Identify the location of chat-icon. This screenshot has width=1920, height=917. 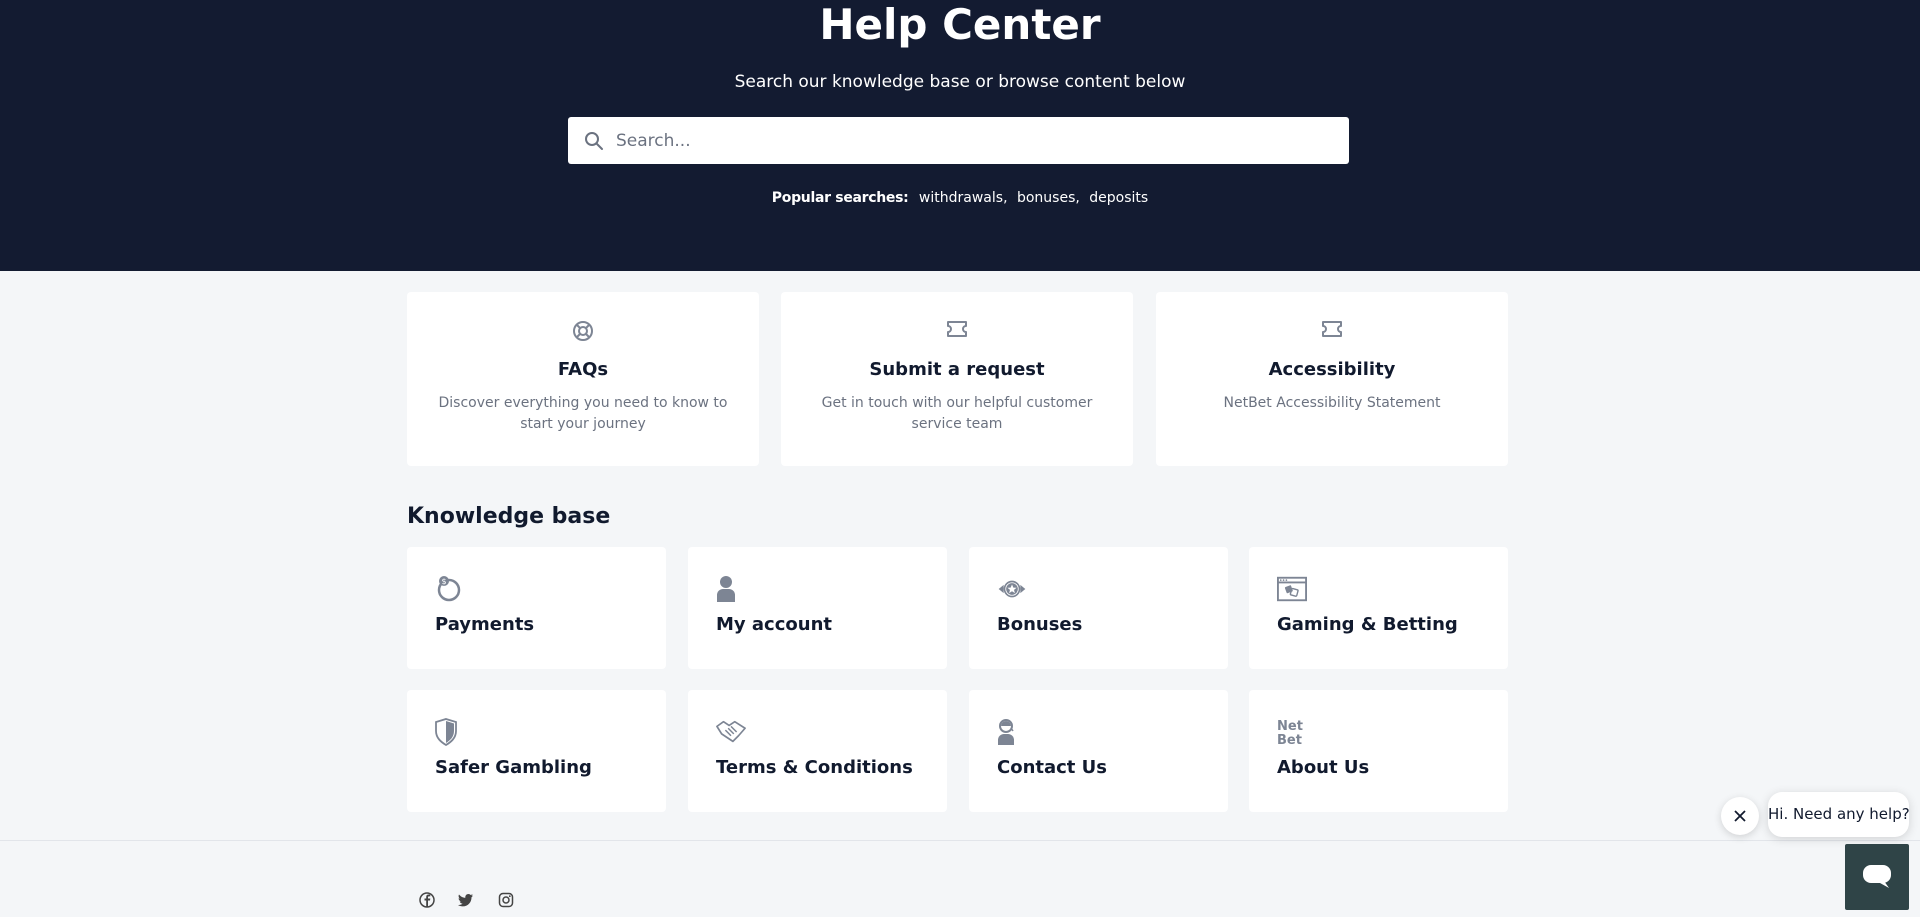
(1877, 876).